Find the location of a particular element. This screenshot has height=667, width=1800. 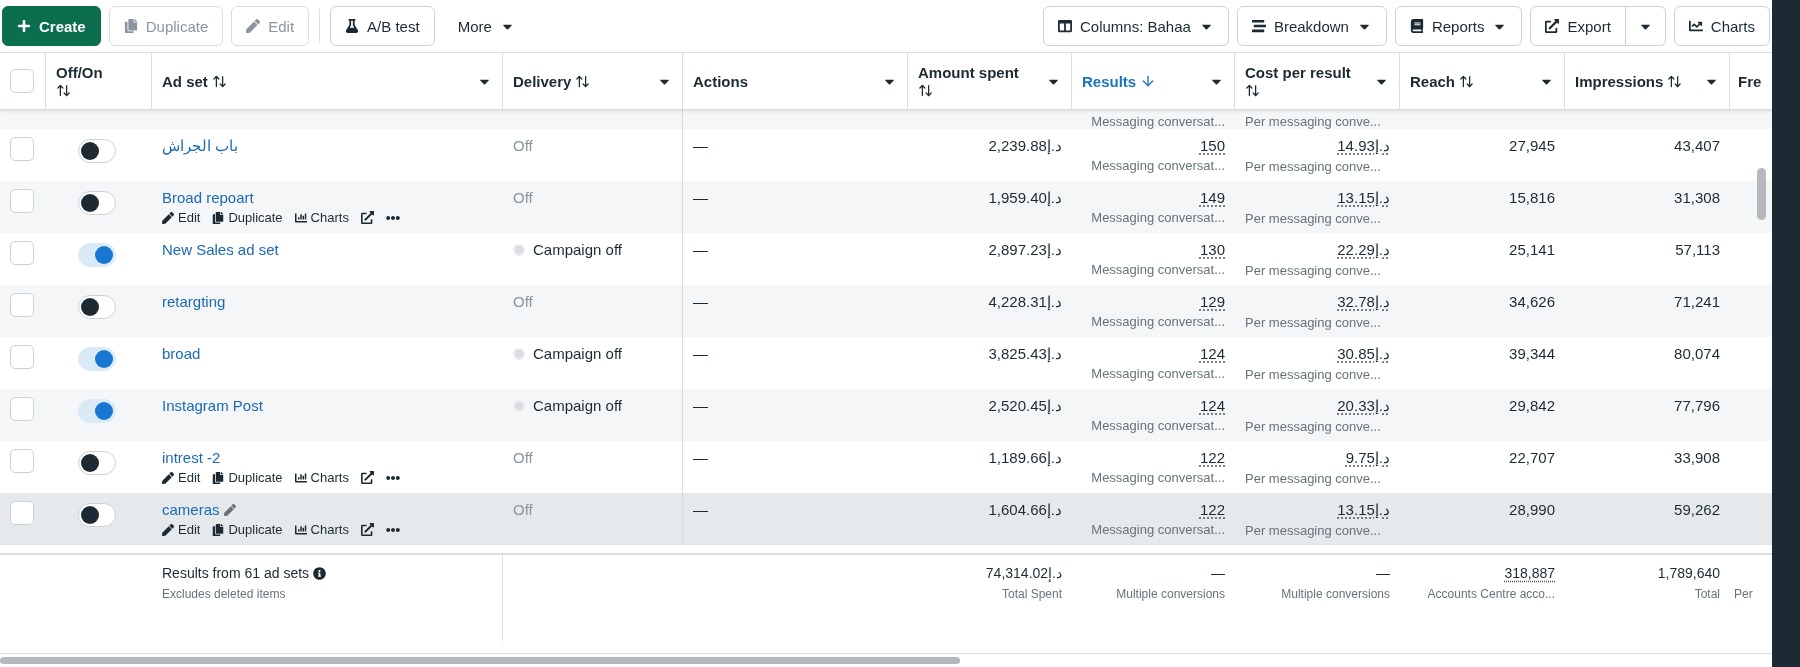

ad-set-link: broad is located at coordinates (181, 353).